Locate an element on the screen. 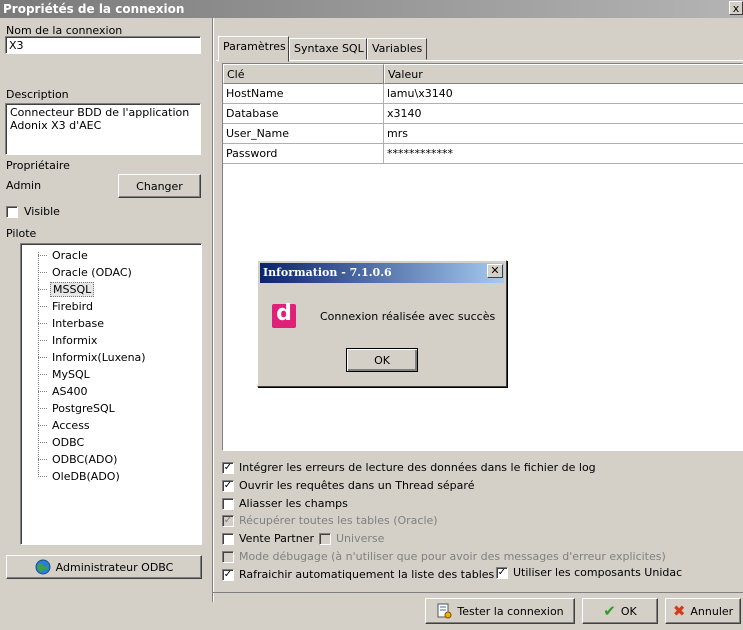 This screenshot has height=630, width=743. visible-checkbox-row: Visible is located at coordinates (33, 211).